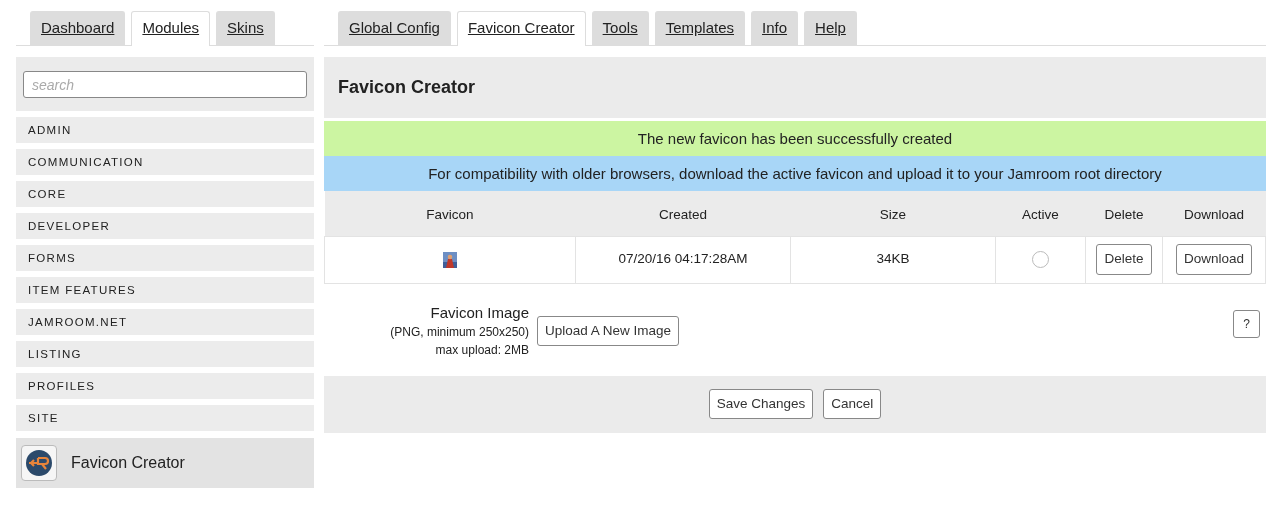 This screenshot has width=1280, height=506. What do you see at coordinates (165, 290) in the screenshot?
I see `category-item: ITEM FEATURES` at bounding box center [165, 290].